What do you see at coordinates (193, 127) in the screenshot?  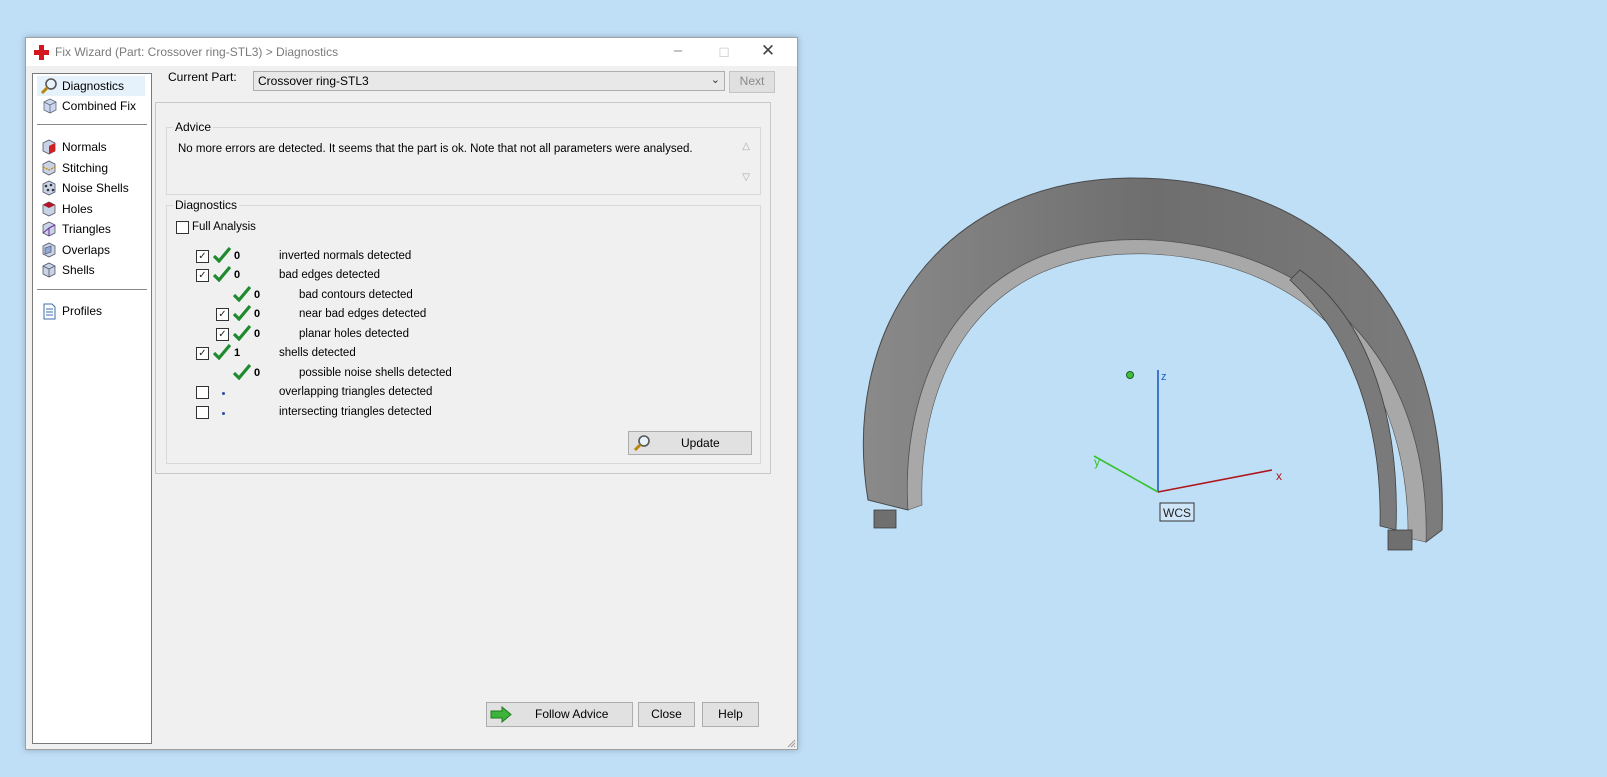 I see `advice-legend: Advice` at bounding box center [193, 127].